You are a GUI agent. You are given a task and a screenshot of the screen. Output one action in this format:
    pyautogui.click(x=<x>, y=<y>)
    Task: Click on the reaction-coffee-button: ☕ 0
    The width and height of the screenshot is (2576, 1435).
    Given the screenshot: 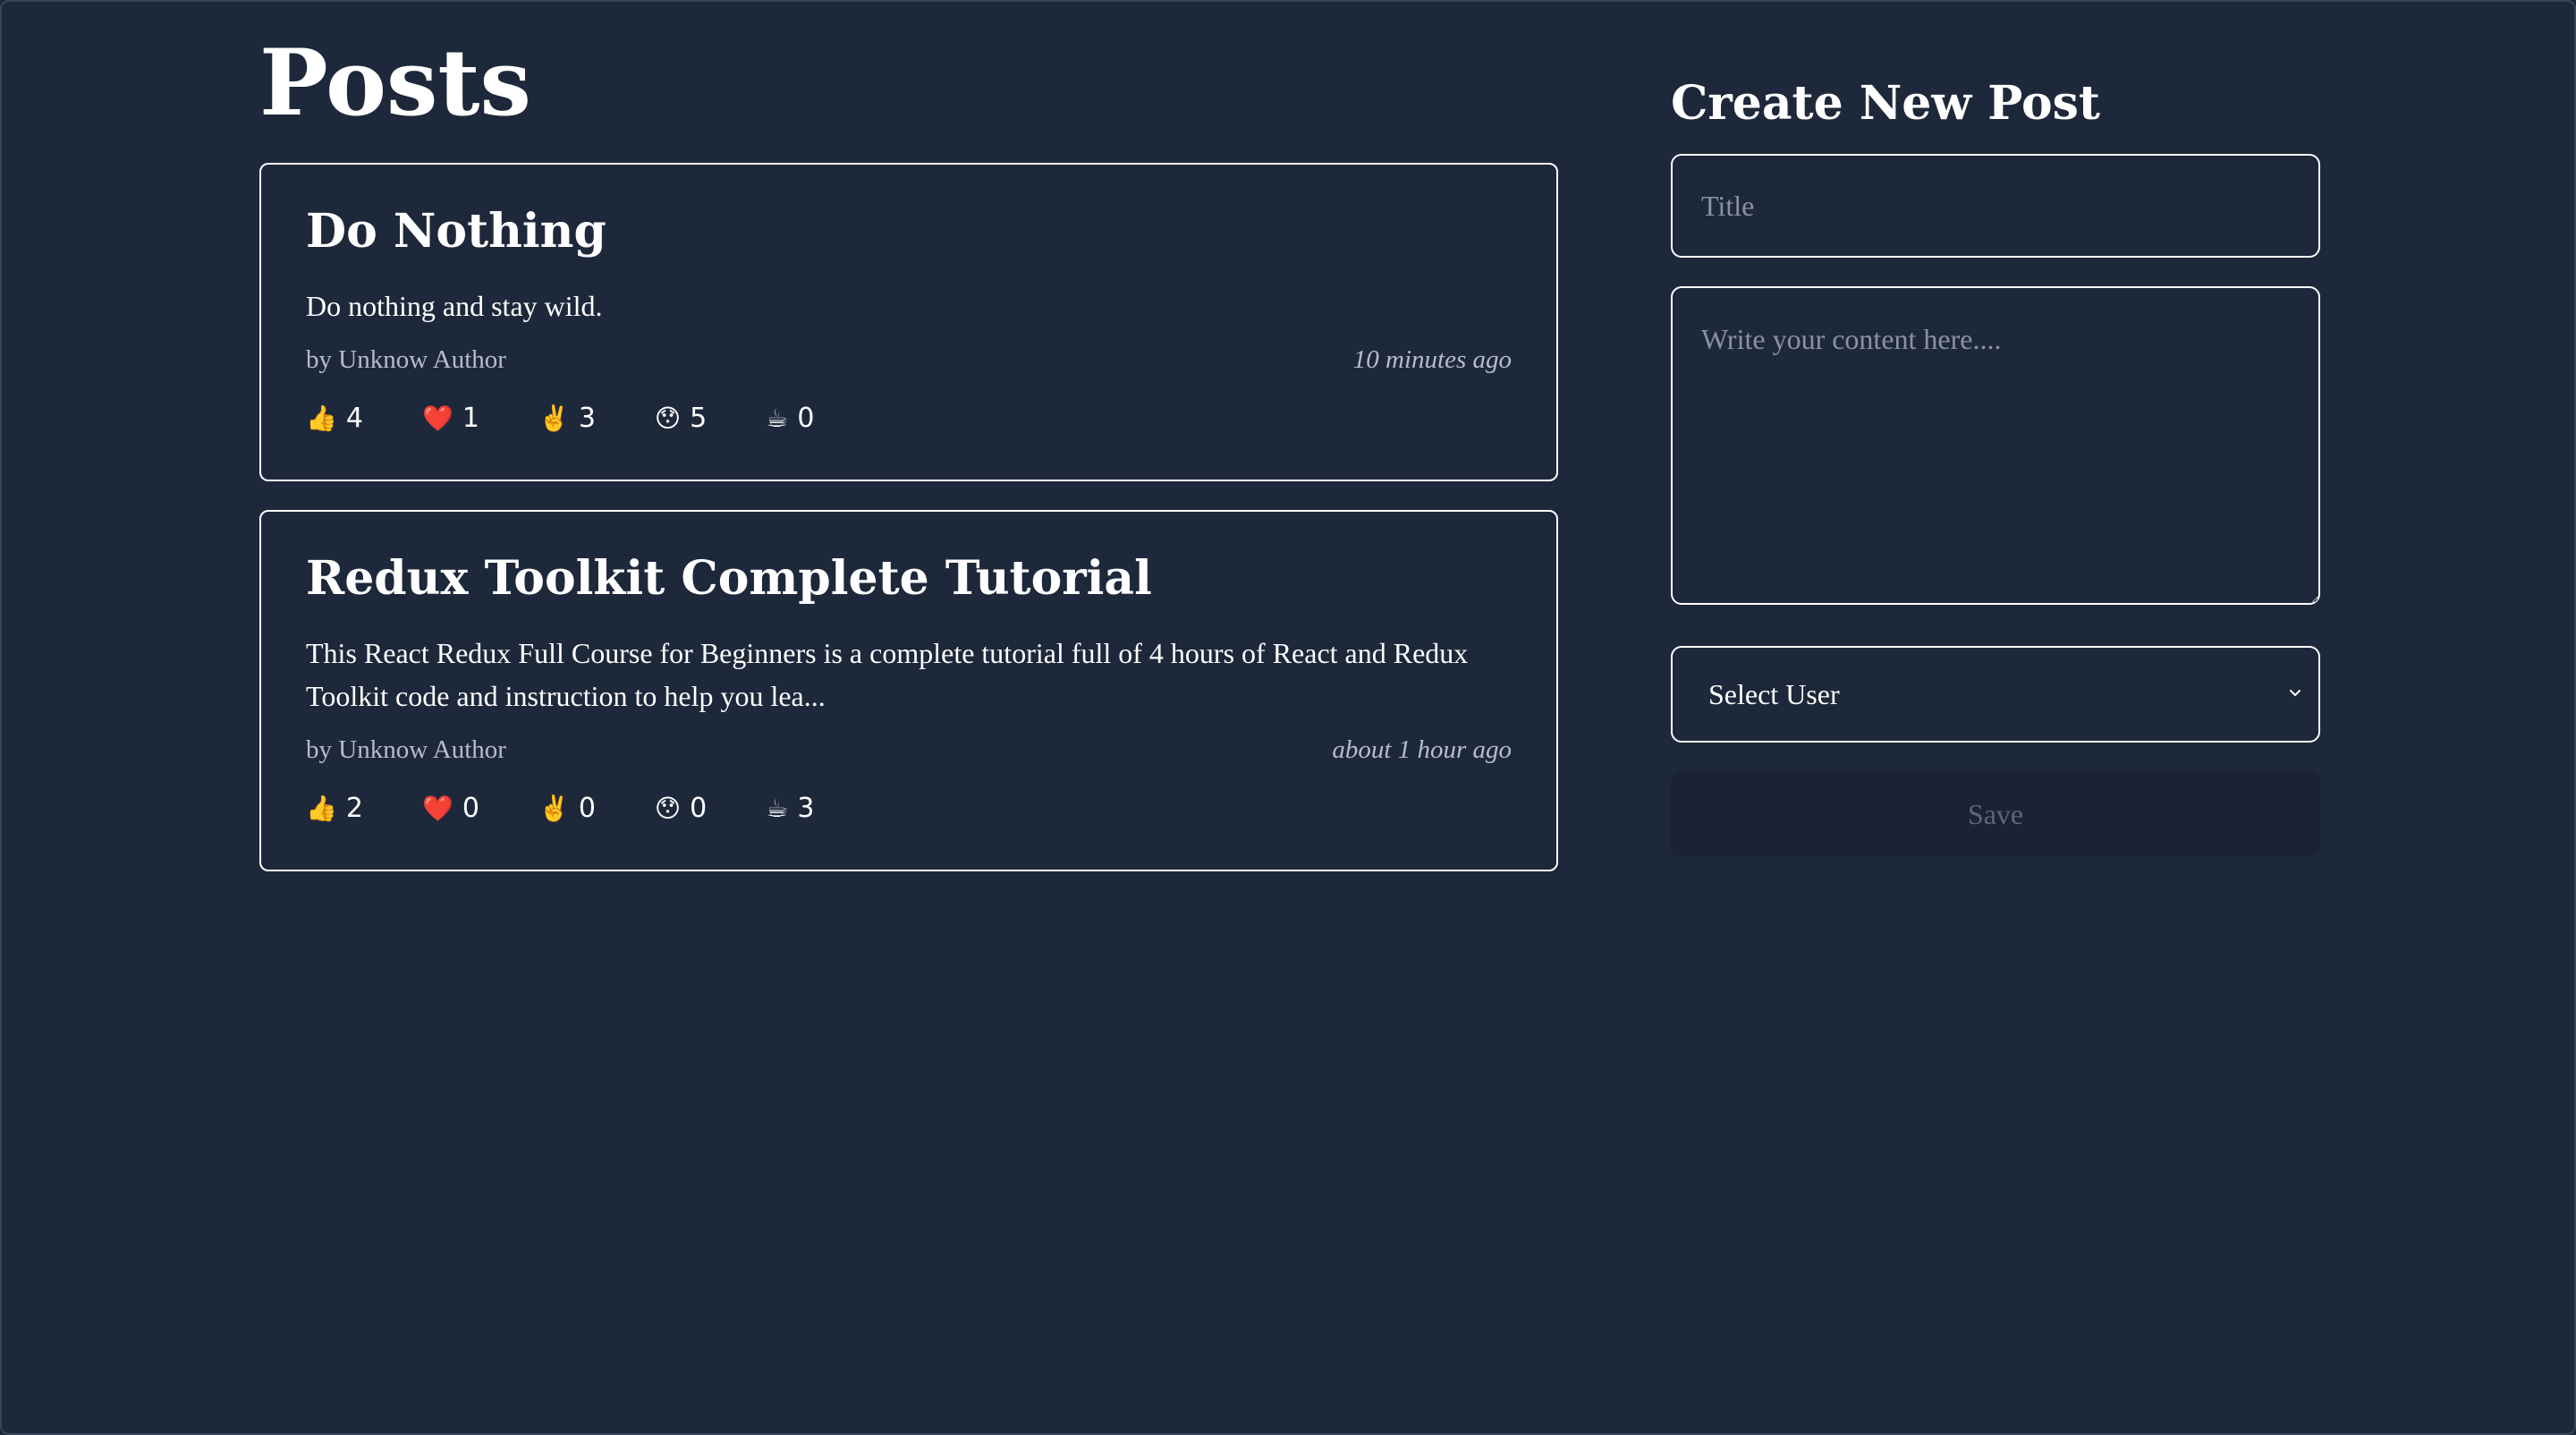 What is the action you would take?
    pyautogui.click(x=790, y=418)
    